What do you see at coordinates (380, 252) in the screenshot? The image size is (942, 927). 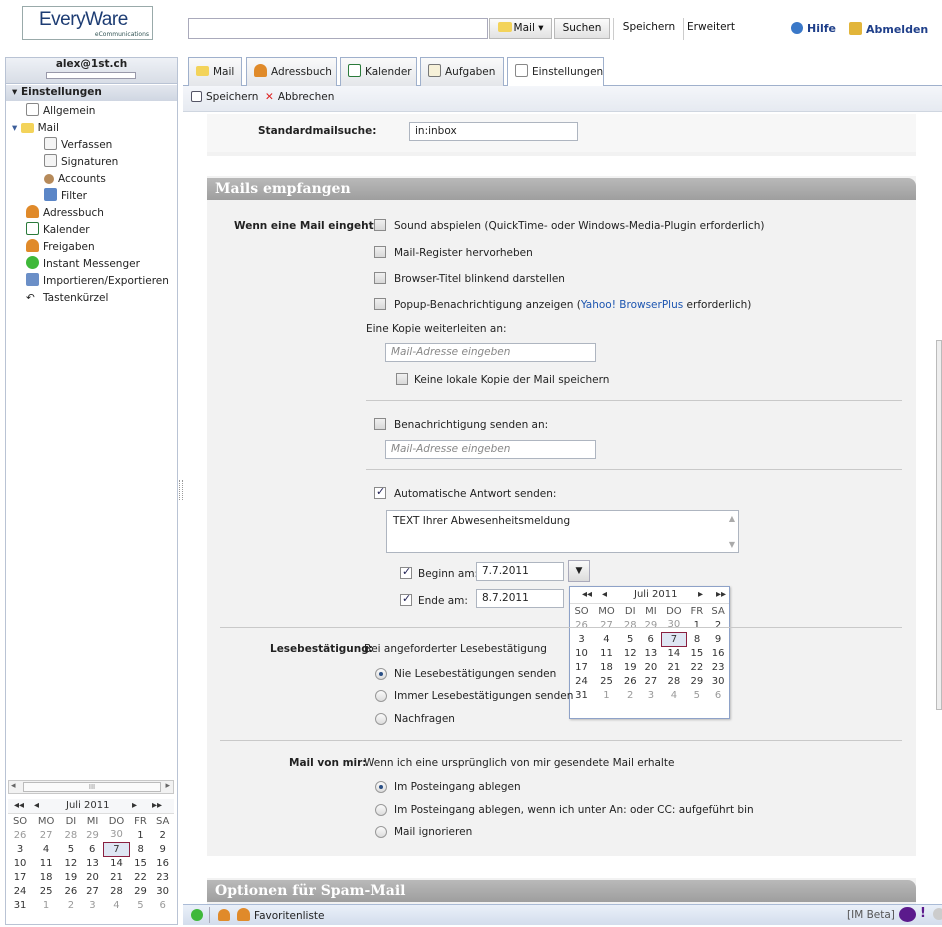 I see `highlight-checkbox` at bounding box center [380, 252].